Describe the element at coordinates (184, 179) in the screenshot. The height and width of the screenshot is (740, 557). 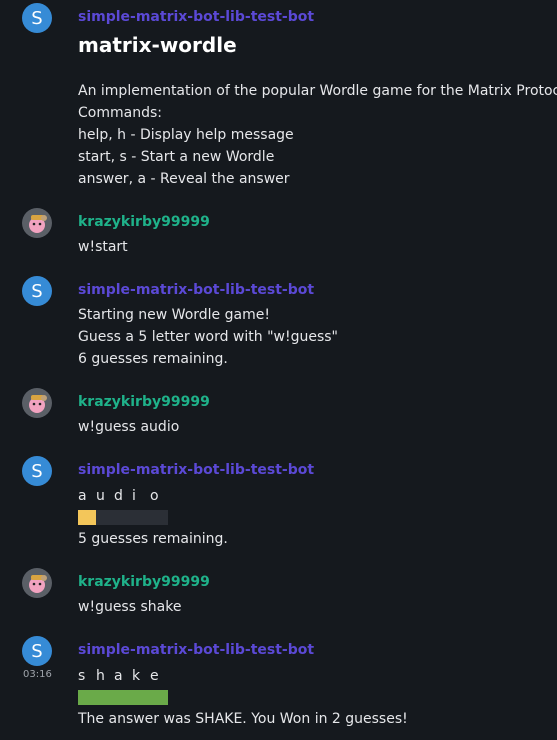
I see `message-line: answer, a - Reveal the answer` at that location.